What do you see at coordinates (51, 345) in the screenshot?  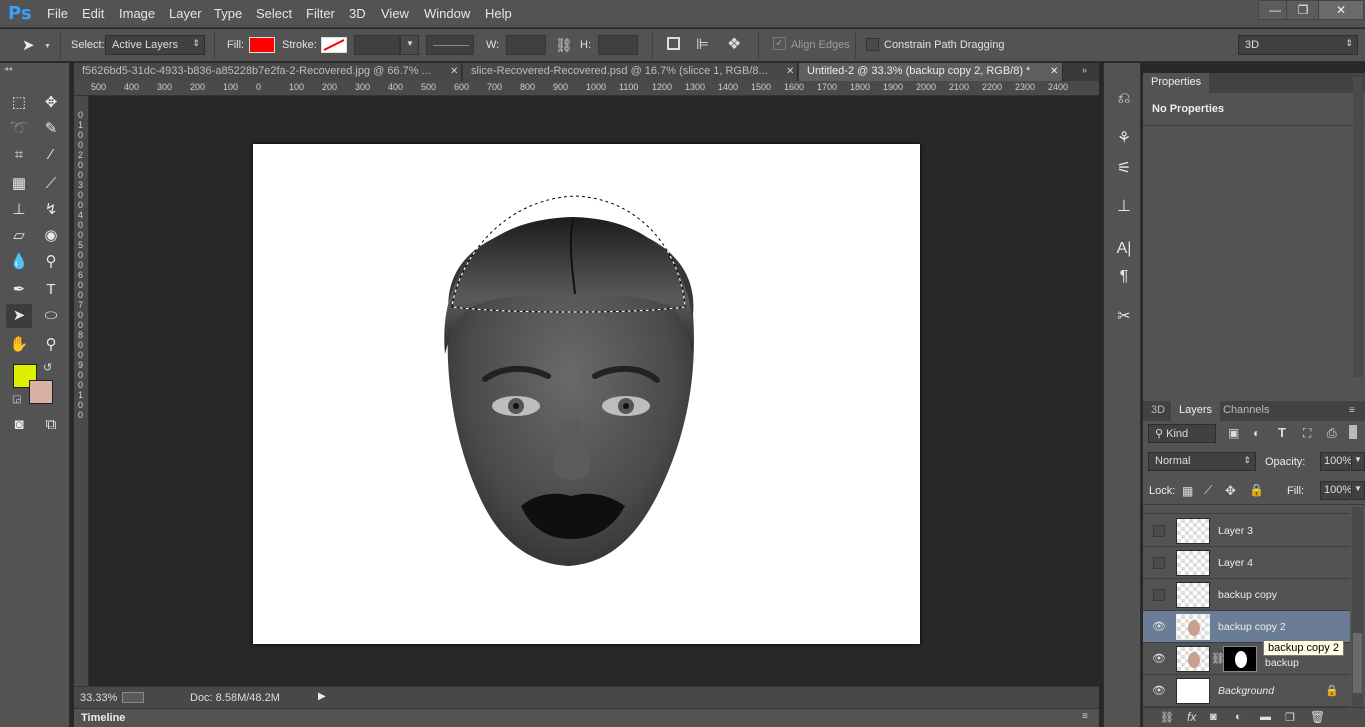 I see `zoom-tool-icon: ⚲` at bounding box center [51, 345].